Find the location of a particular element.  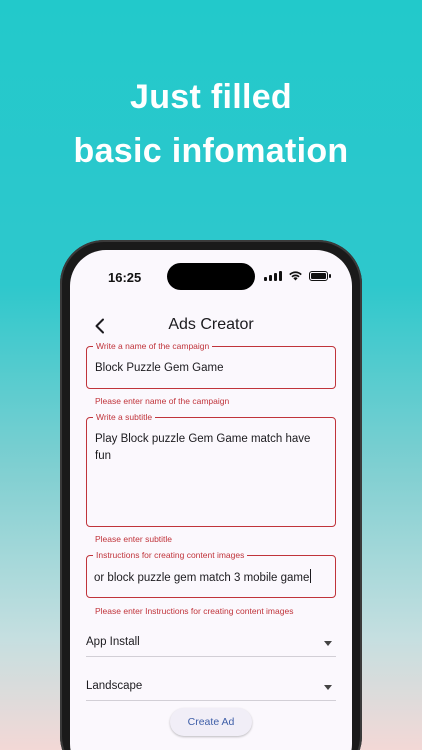

orientation-dropdown: Landscape is located at coordinates (211, 688).